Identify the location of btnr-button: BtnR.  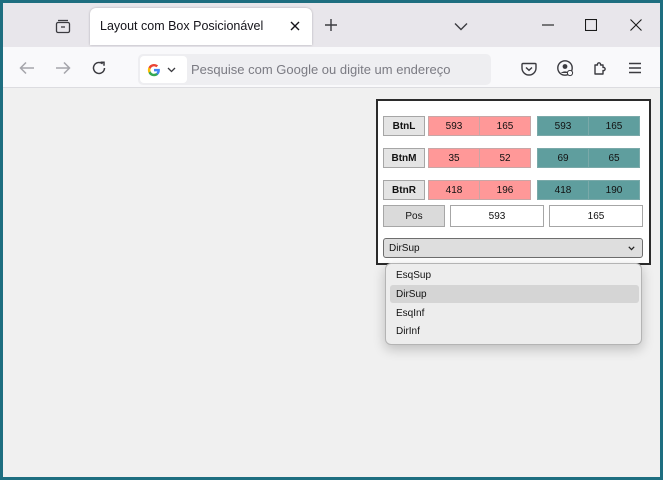
(404, 190).